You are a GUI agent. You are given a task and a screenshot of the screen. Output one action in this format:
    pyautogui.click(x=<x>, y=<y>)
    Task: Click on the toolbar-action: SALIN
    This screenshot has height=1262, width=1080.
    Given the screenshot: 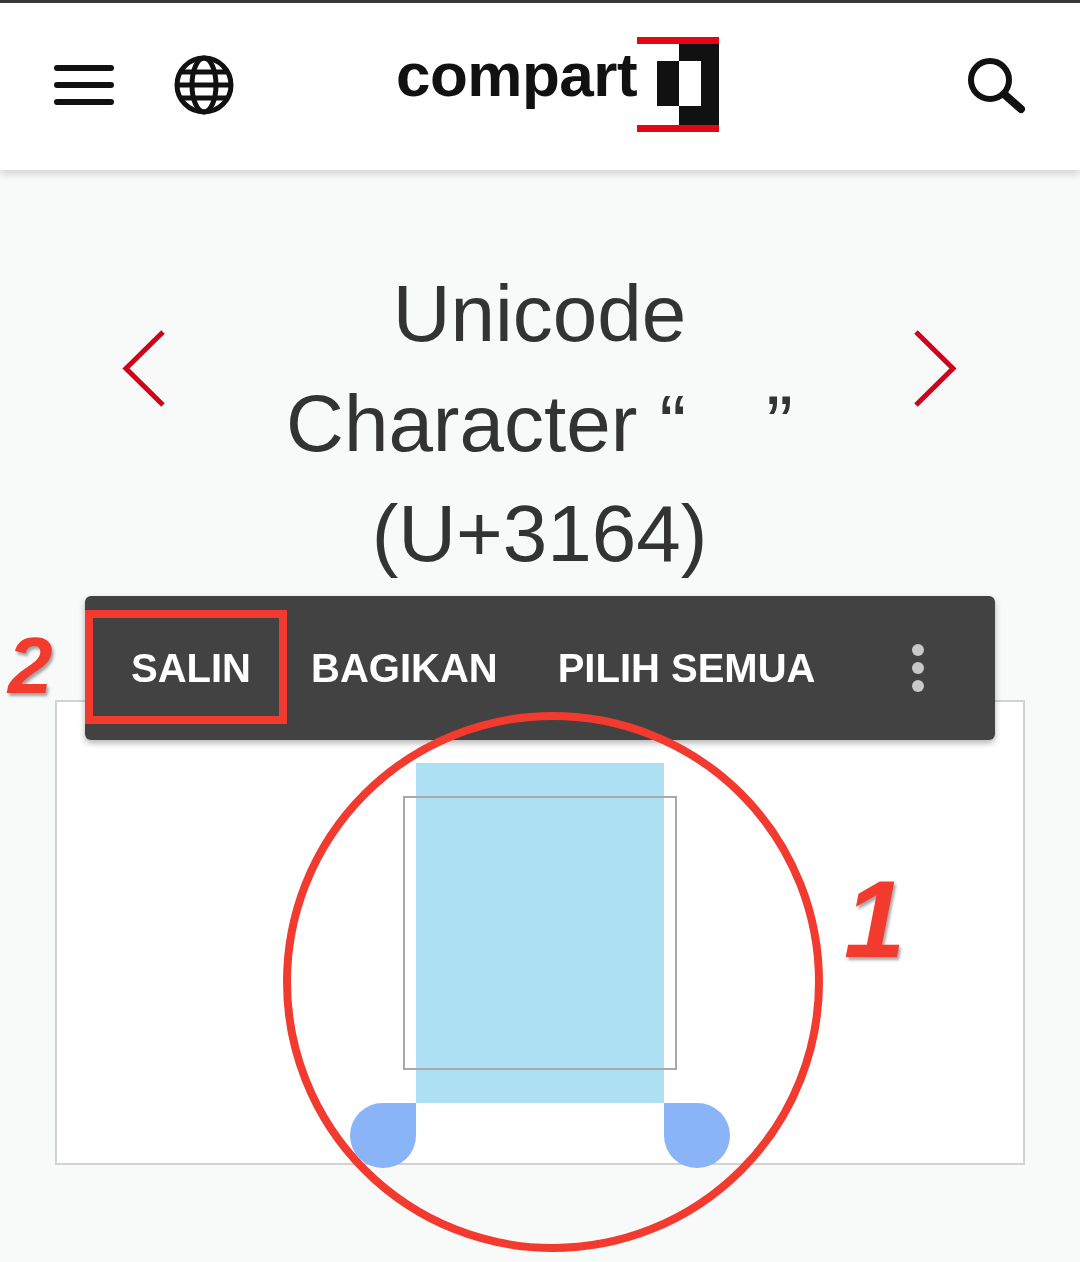 What is the action you would take?
    pyautogui.click(x=191, y=668)
    